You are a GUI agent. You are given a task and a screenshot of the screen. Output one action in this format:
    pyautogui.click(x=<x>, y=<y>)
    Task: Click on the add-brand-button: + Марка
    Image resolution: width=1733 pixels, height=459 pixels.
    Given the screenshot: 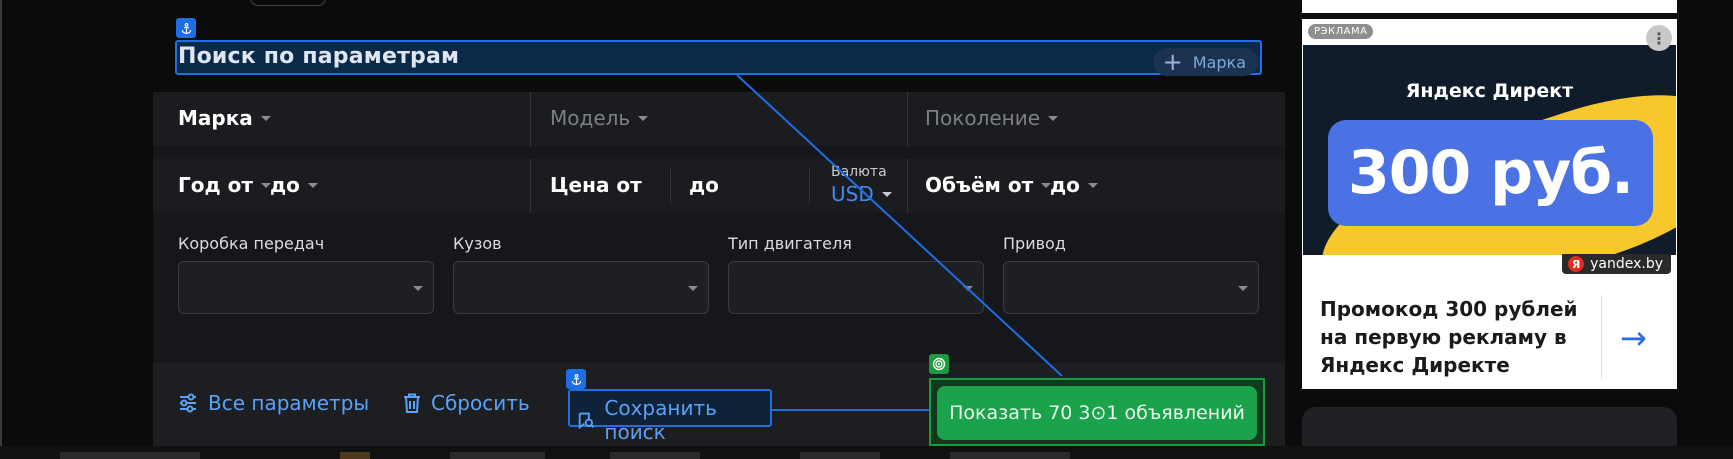 What is the action you would take?
    pyautogui.click(x=1205, y=62)
    